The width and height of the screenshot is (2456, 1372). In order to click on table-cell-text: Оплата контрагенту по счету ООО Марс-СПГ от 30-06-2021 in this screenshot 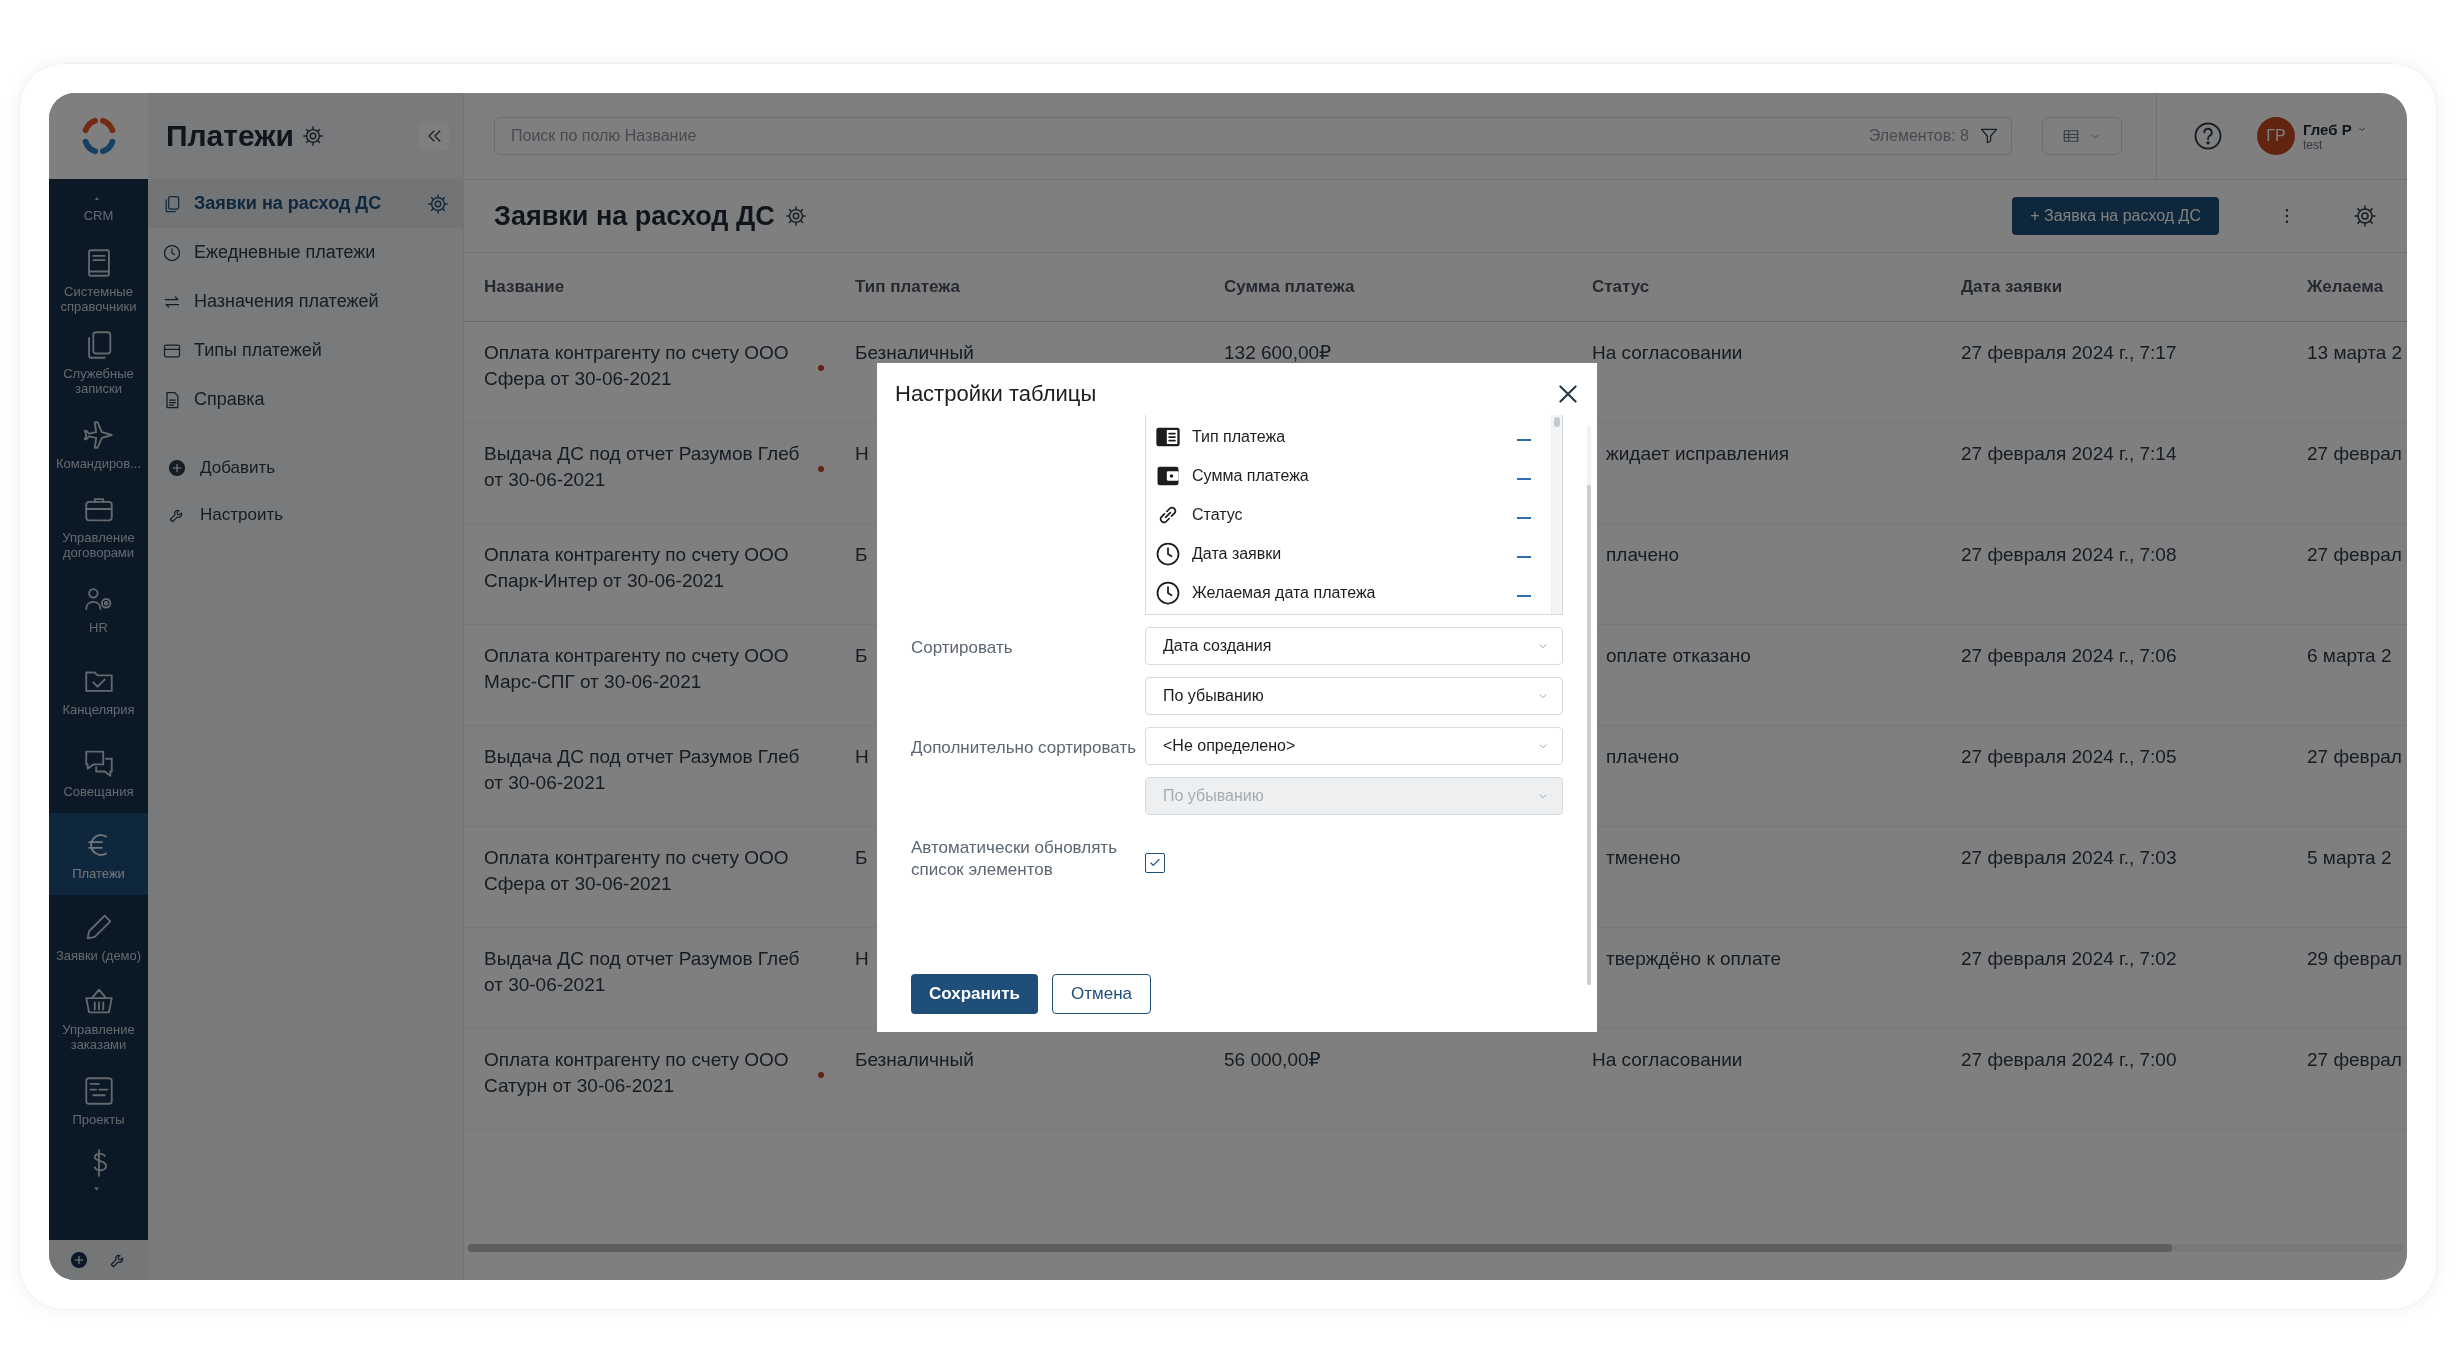, I will do `click(637, 669)`.